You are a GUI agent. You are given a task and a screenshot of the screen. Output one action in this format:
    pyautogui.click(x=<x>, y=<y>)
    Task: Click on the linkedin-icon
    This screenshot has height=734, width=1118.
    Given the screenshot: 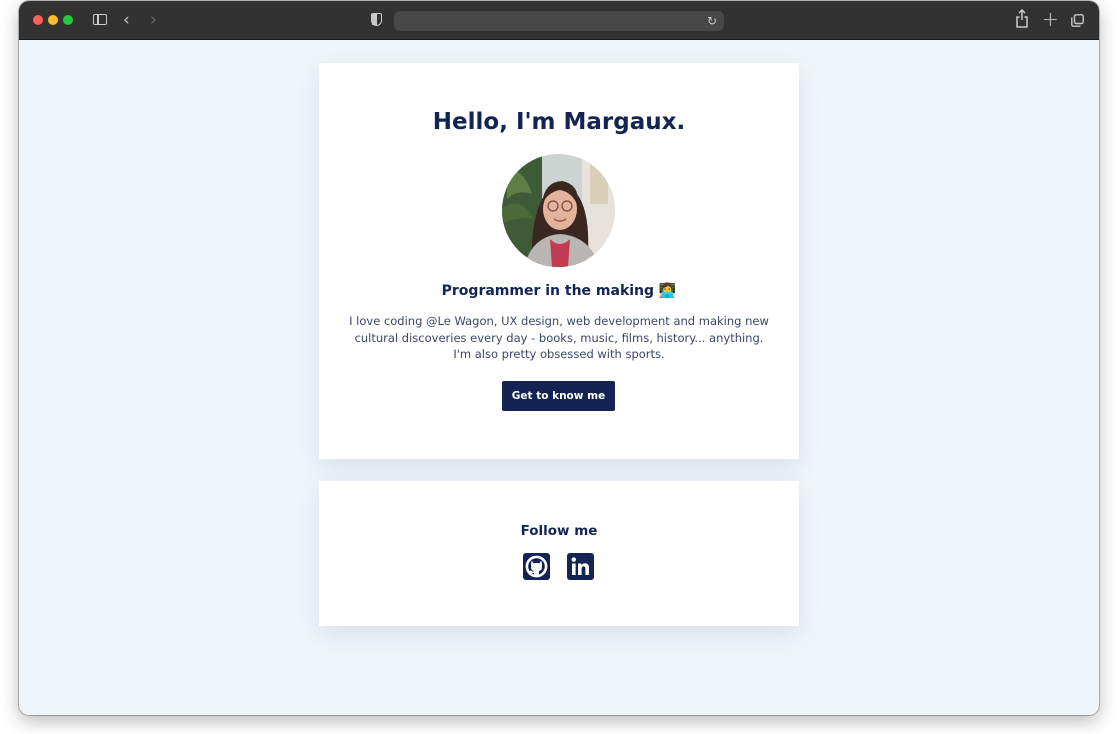 What is the action you would take?
    pyautogui.click(x=580, y=566)
    